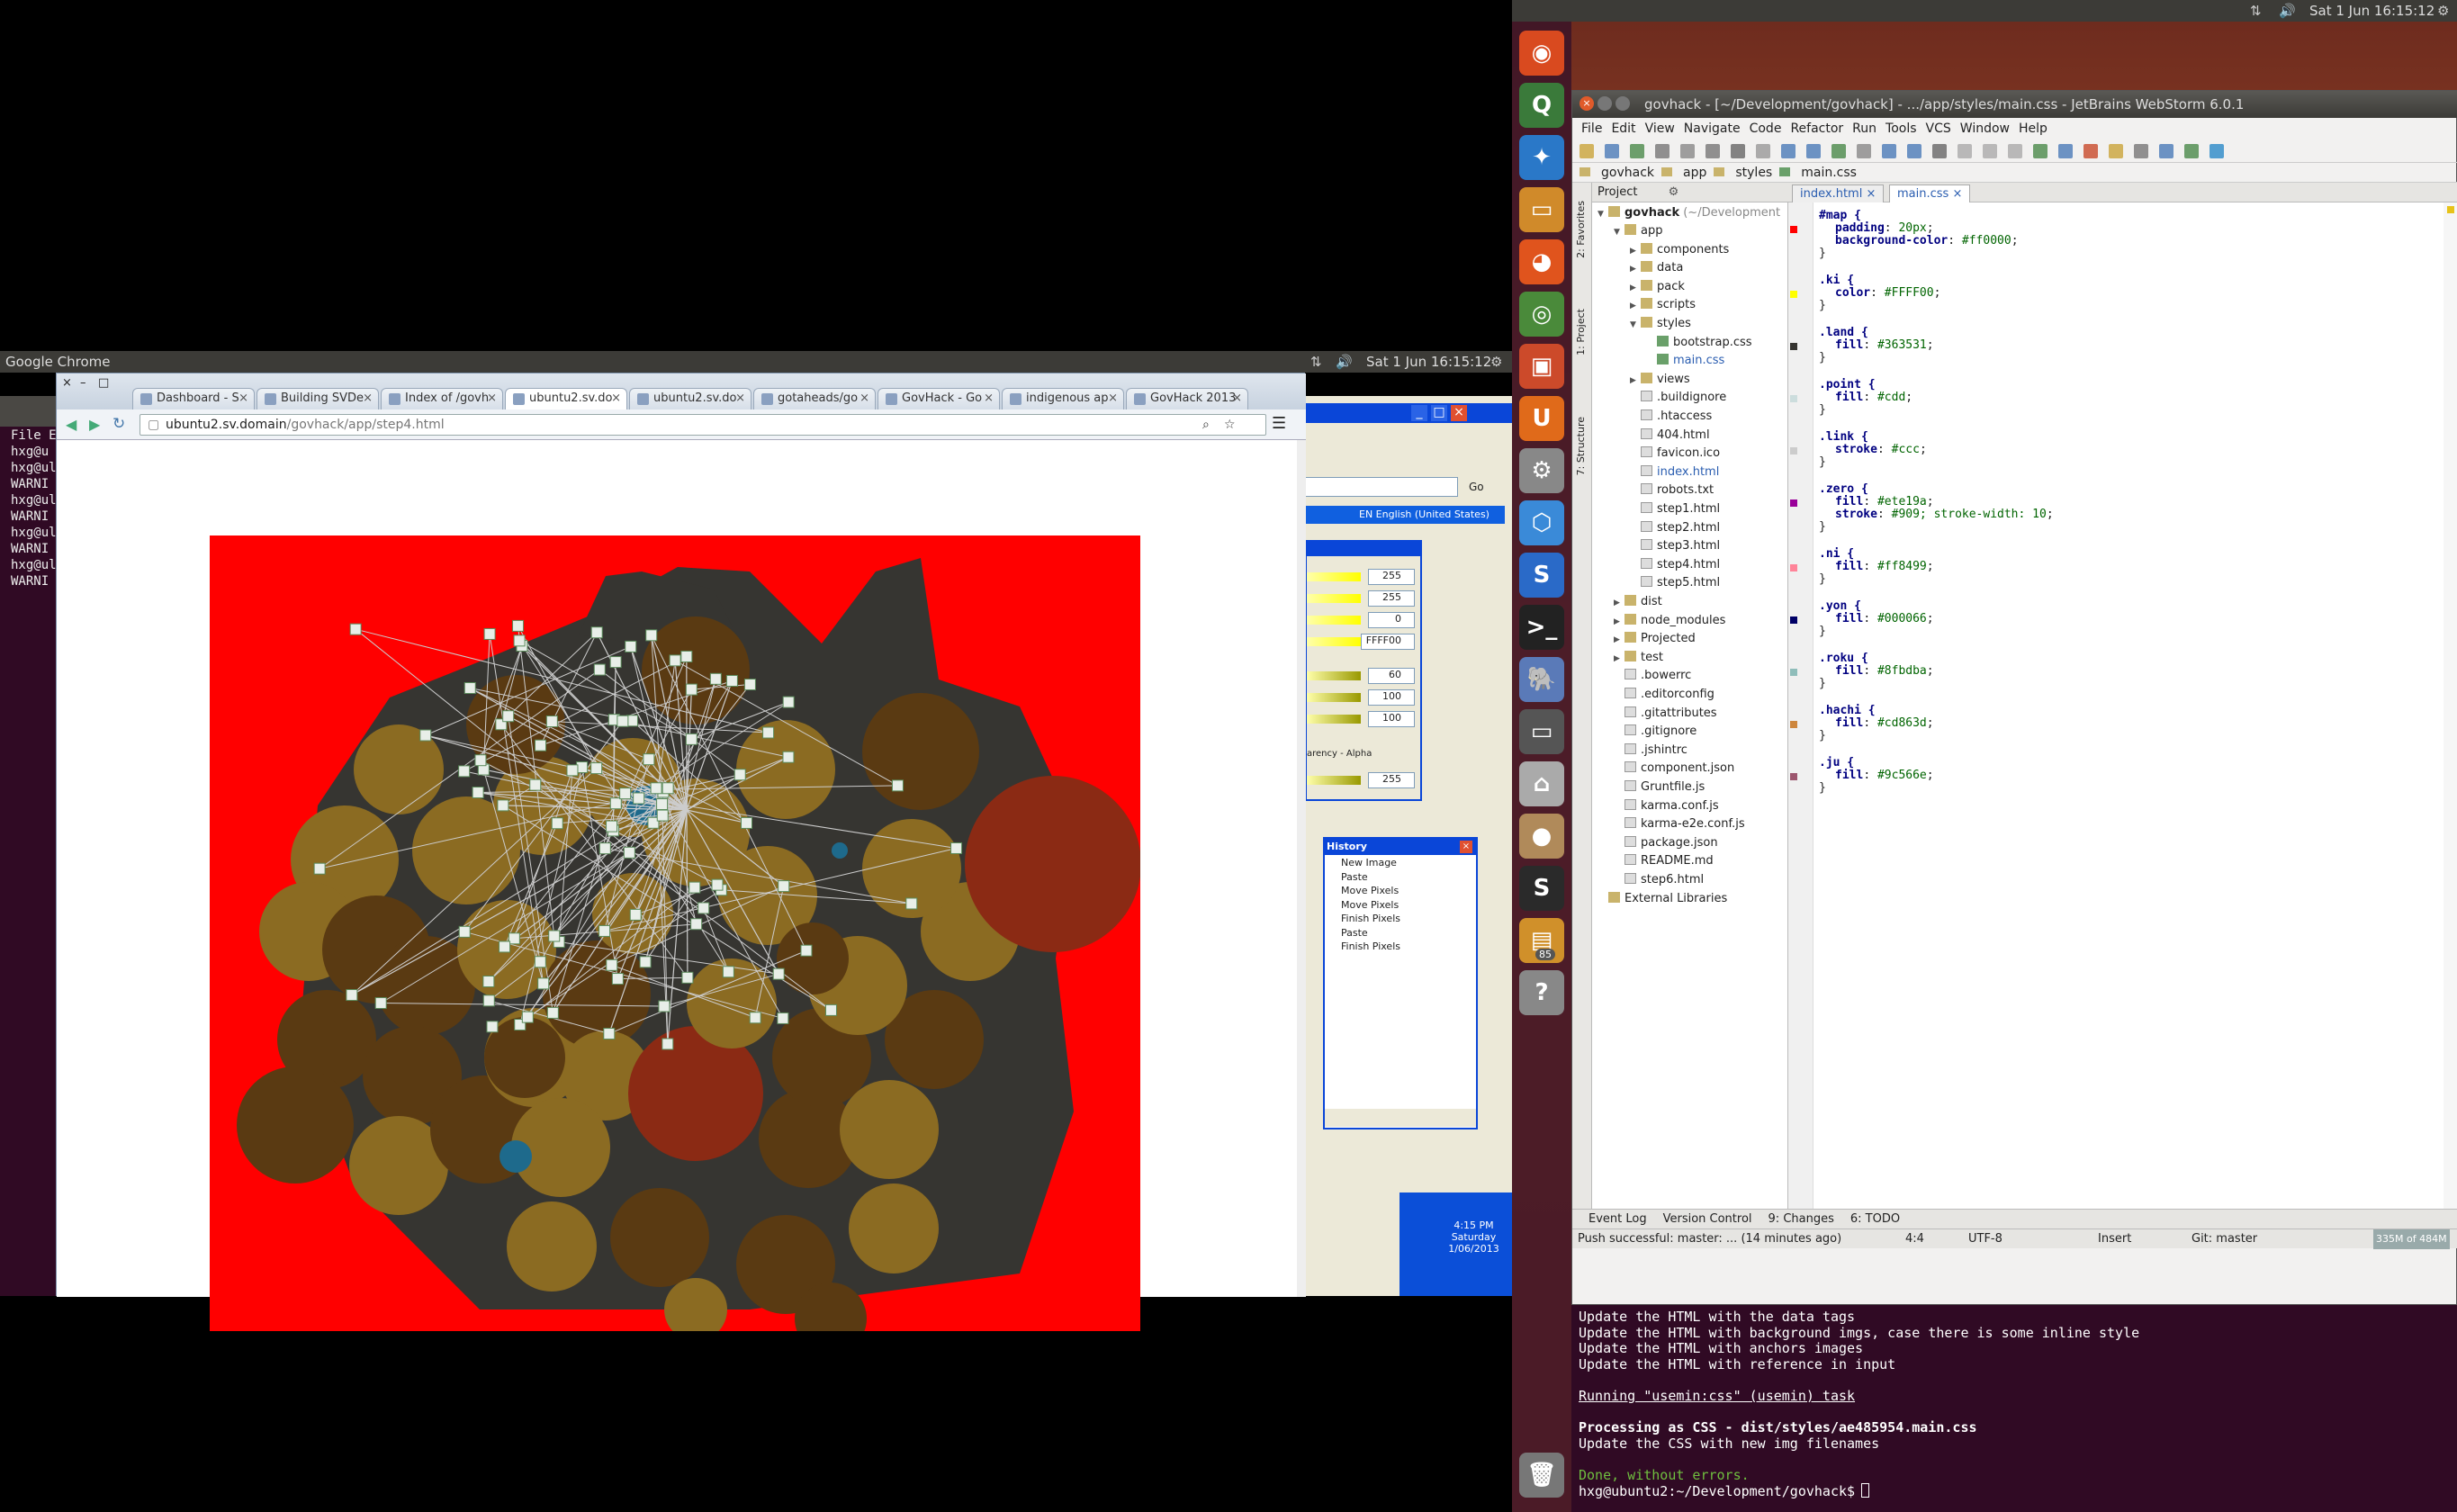  I want to click on history-item: Move Pixels, so click(1370, 905).